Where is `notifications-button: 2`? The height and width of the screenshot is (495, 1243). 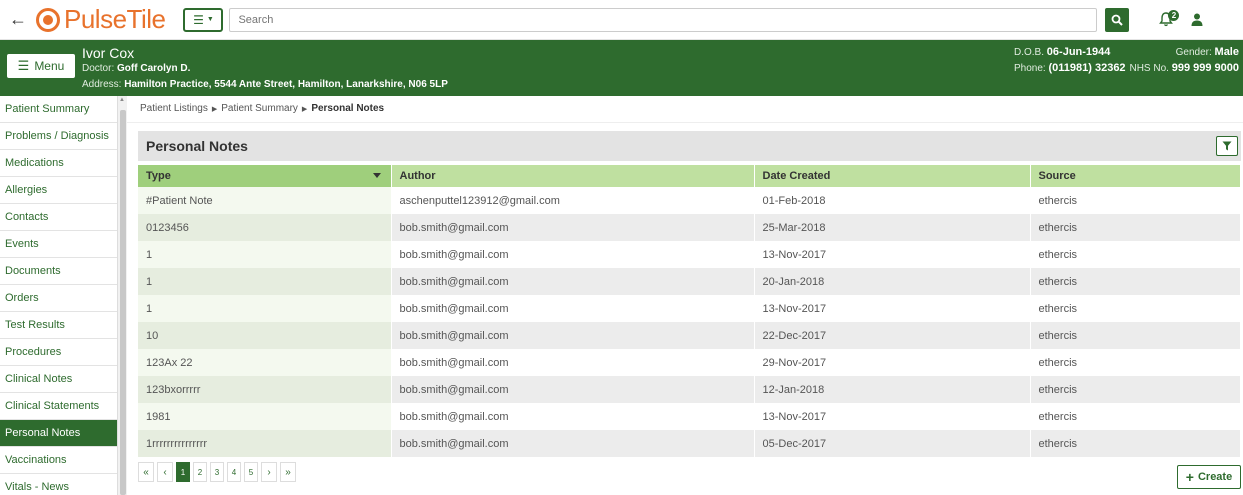 notifications-button: 2 is located at coordinates (1167, 20).